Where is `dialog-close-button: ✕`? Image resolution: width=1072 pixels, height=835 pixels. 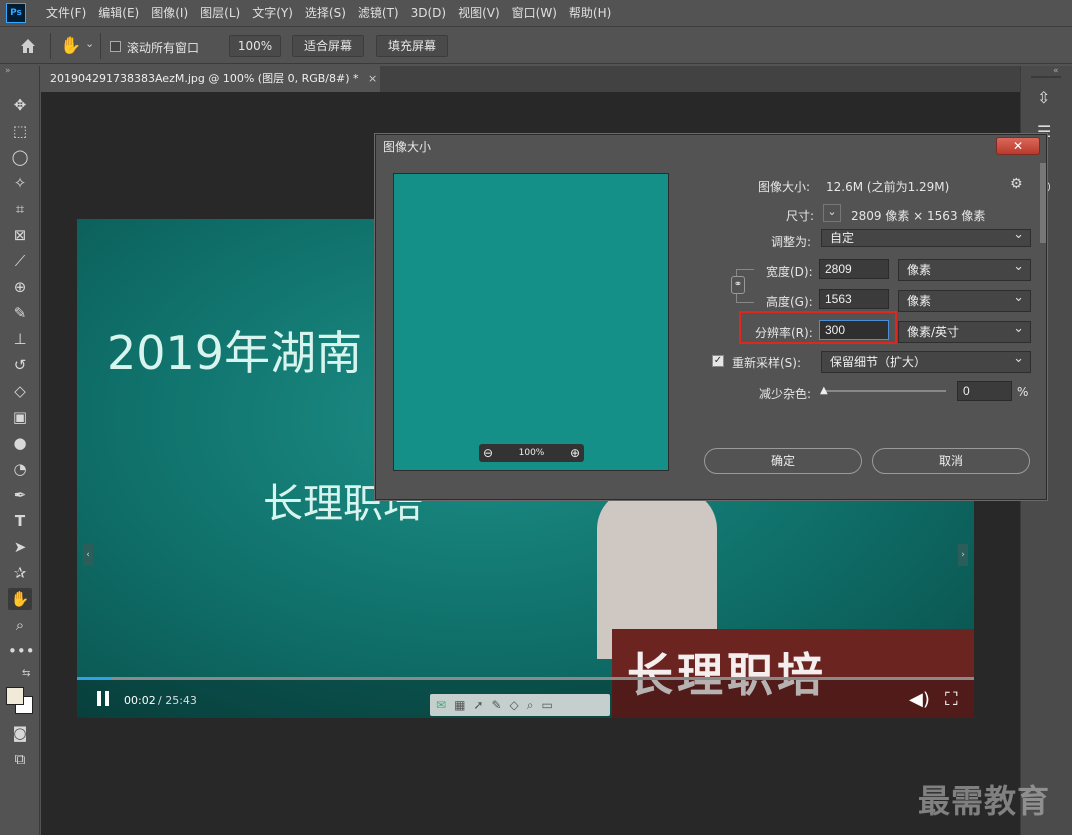
dialog-close-button: ✕ is located at coordinates (1018, 146).